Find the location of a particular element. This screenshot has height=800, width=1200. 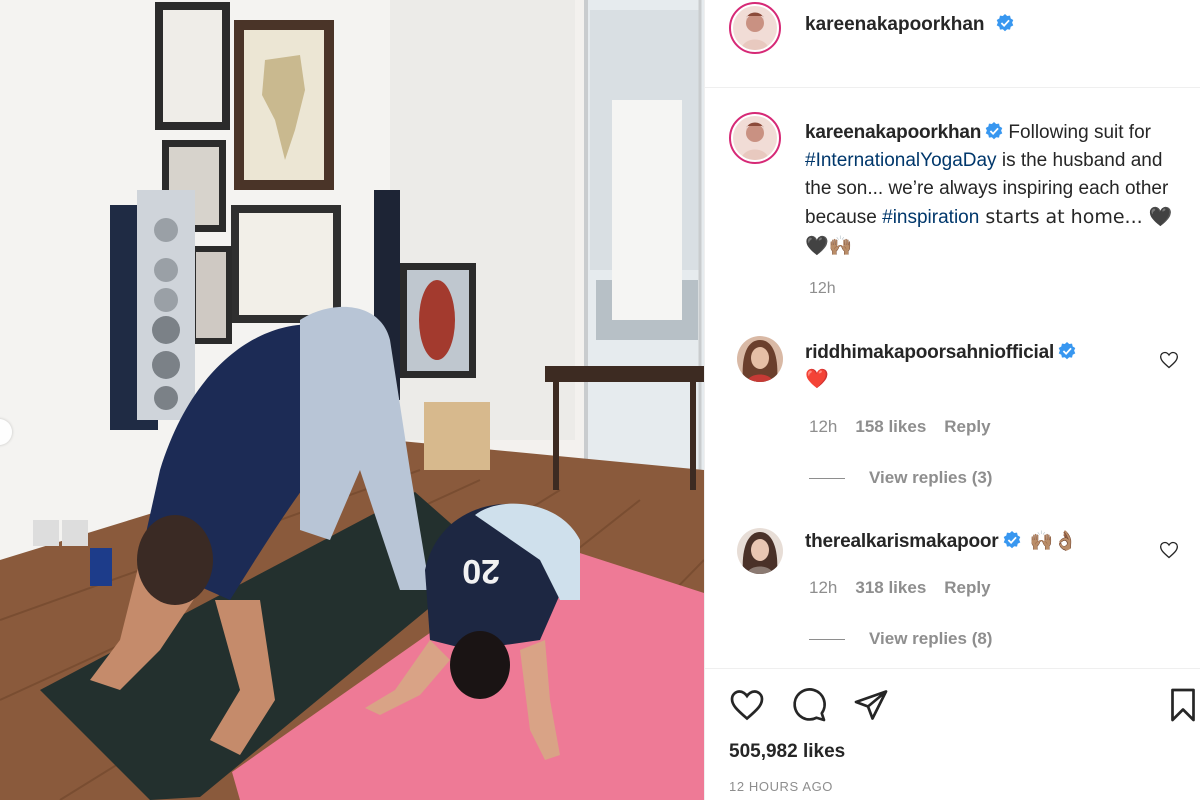

comment-username: riddhimakapoorsahniofficial is located at coordinates (929, 352).